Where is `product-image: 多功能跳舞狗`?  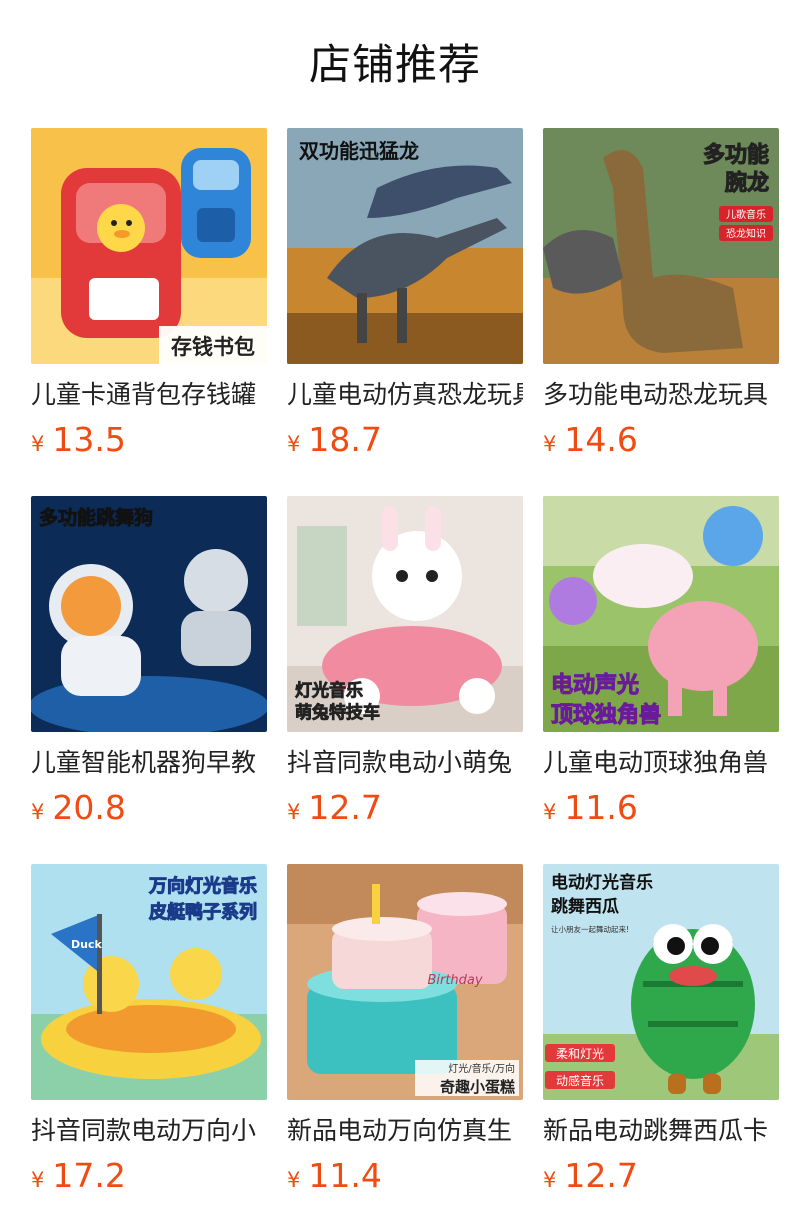 product-image: 多功能跳舞狗 is located at coordinates (149, 614).